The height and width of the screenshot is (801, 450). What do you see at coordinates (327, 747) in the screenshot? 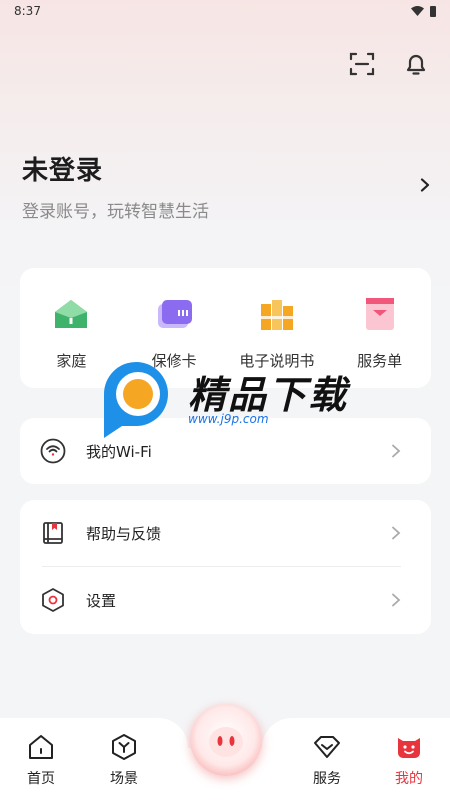
I see `service-tab-icon` at bounding box center [327, 747].